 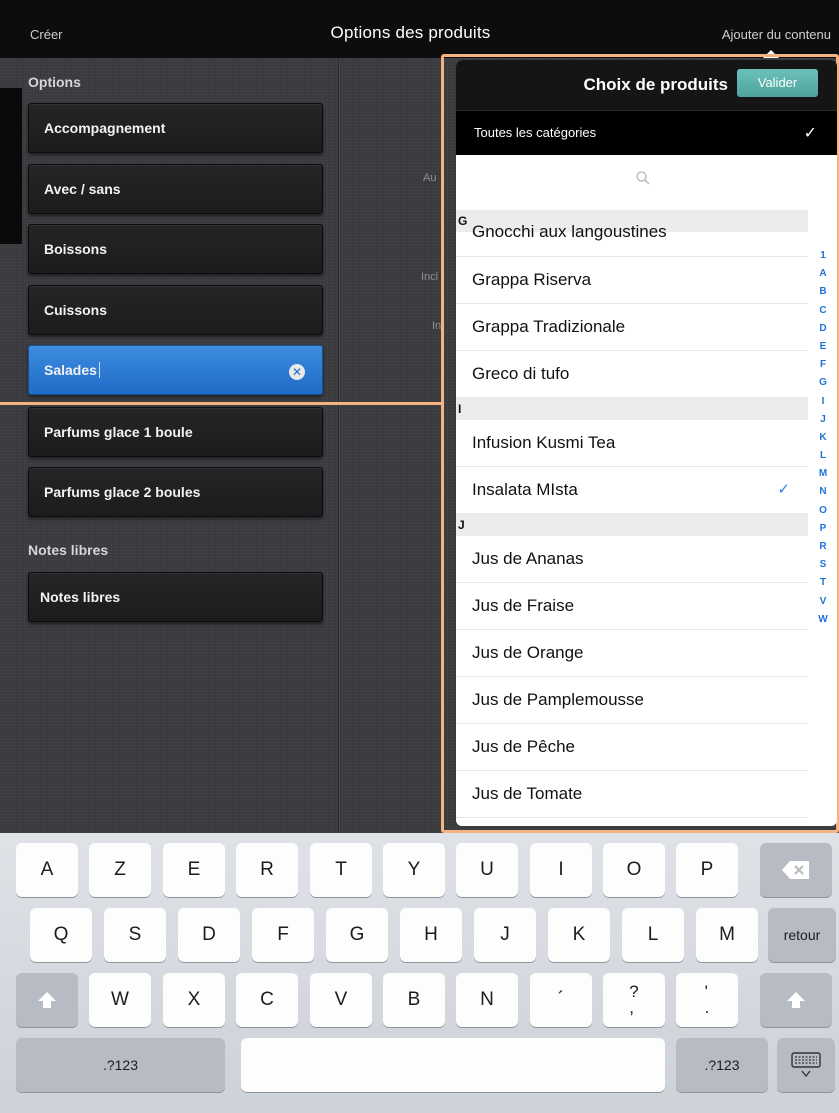 What do you see at coordinates (823, 368) in the screenshot?
I see `index-letter: F` at bounding box center [823, 368].